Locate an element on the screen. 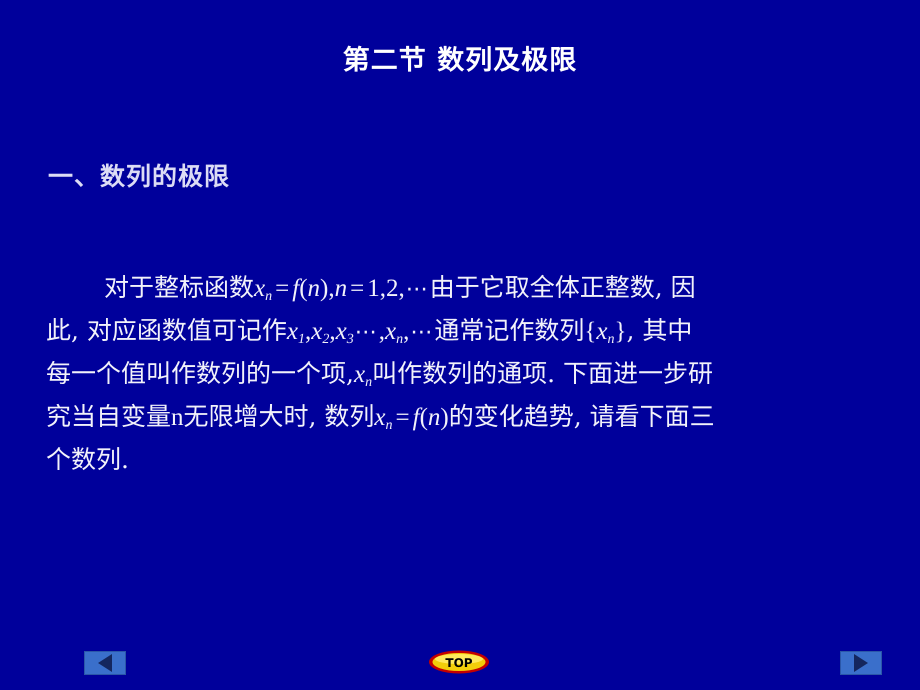 This screenshot has height=690, width=920. line1-num-1: 1, is located at coordinates (376, 288).